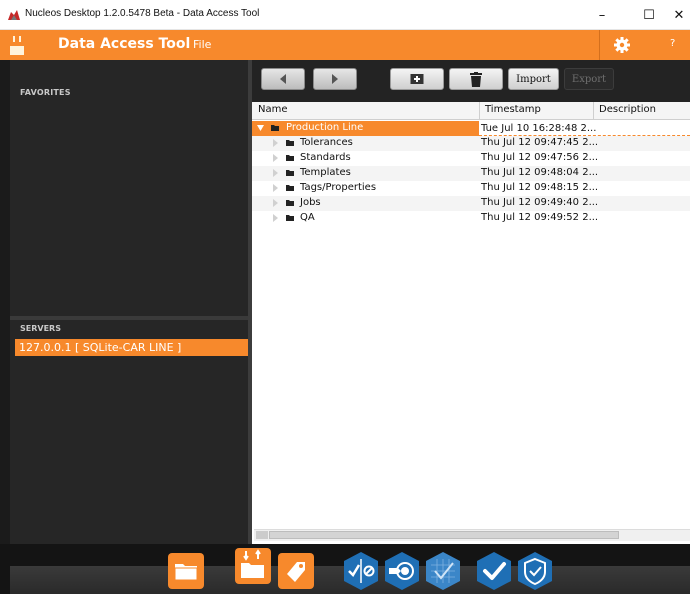 Image resolution: width=690 pixels, height=594 pixels. I want to click on tag-icon, so click(296, 571).